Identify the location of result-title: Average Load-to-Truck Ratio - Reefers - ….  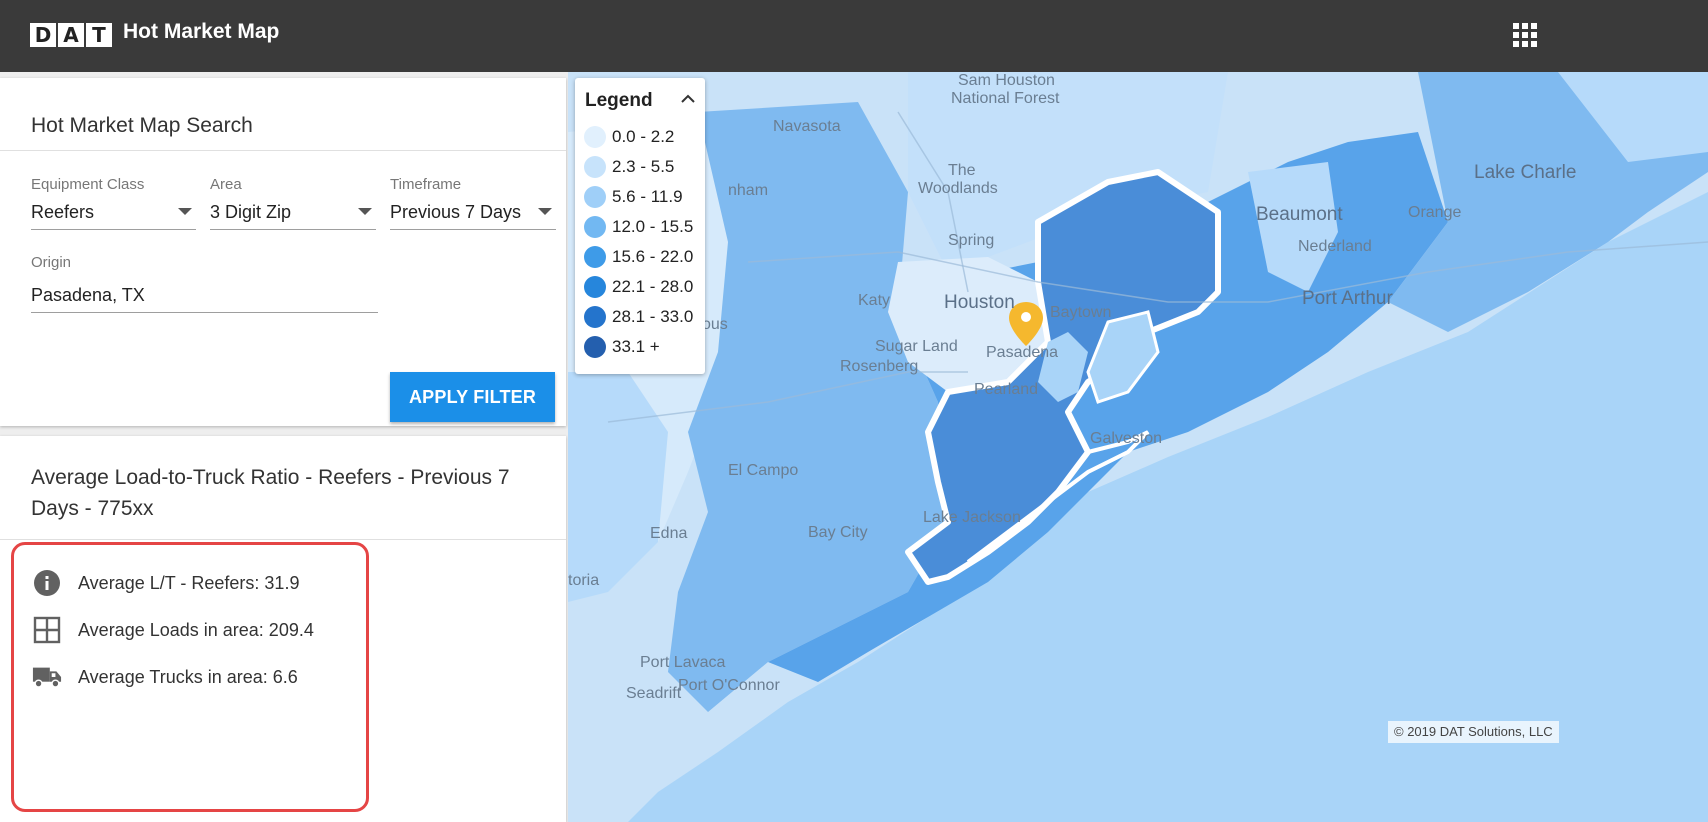
(270, 493).